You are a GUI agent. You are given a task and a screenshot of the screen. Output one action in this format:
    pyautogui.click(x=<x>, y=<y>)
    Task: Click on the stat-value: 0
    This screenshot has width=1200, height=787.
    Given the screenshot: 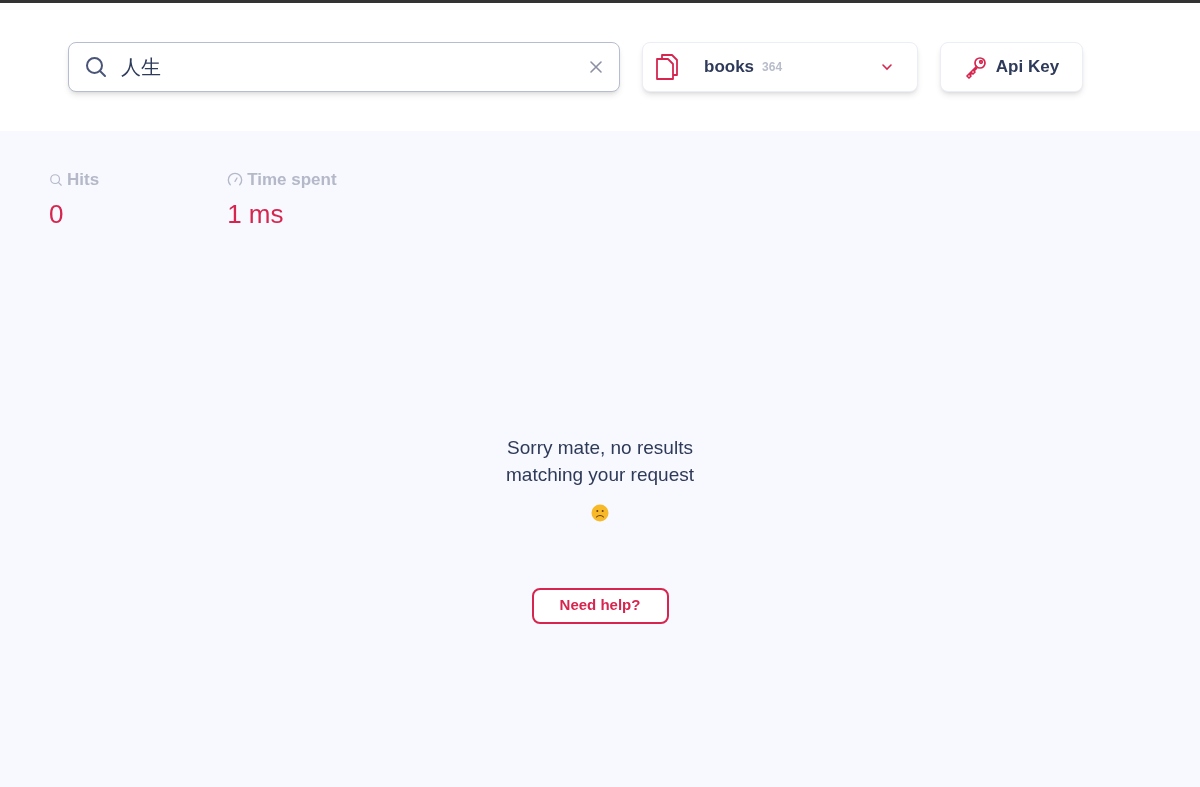 What is the action you would take?
    pyautogui.click(x=57, y=214)
    